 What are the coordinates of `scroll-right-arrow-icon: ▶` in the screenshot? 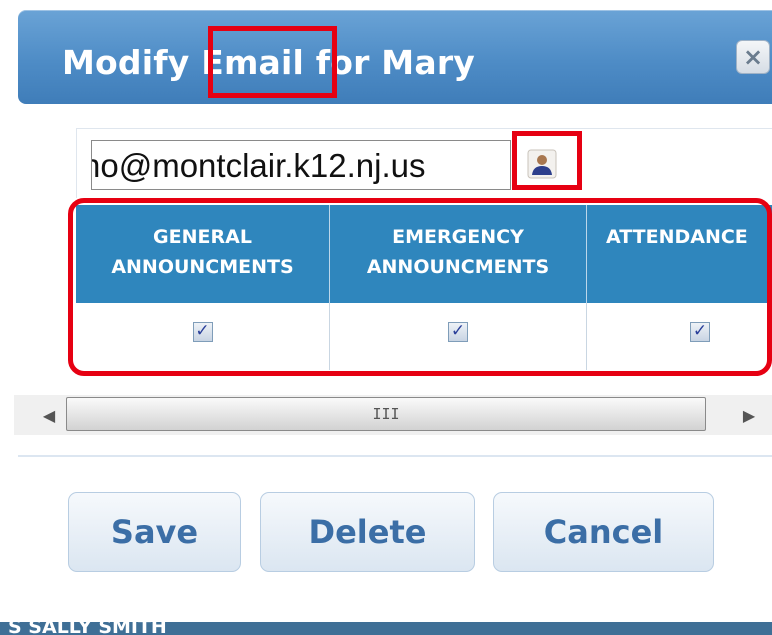 It's located at (749, 415).